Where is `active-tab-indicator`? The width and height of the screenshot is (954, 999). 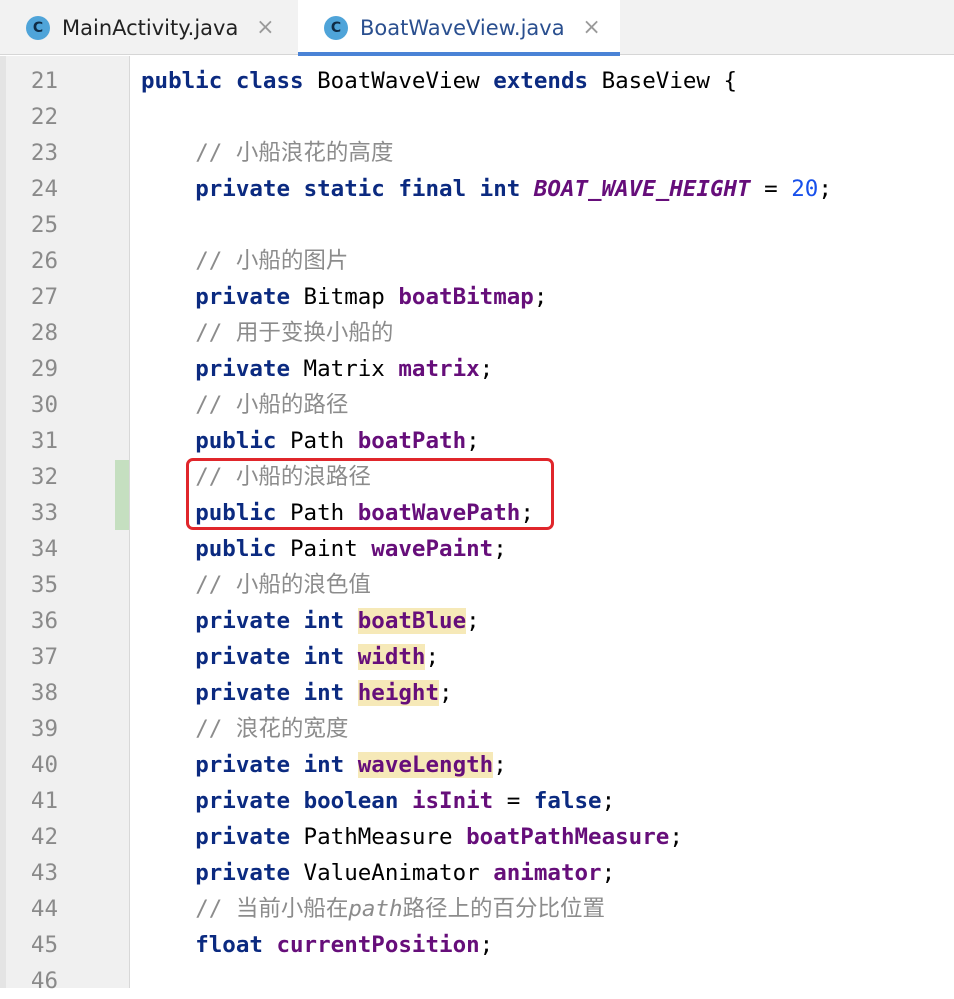
active-tab-indicator is located at coordinates (459, 54).